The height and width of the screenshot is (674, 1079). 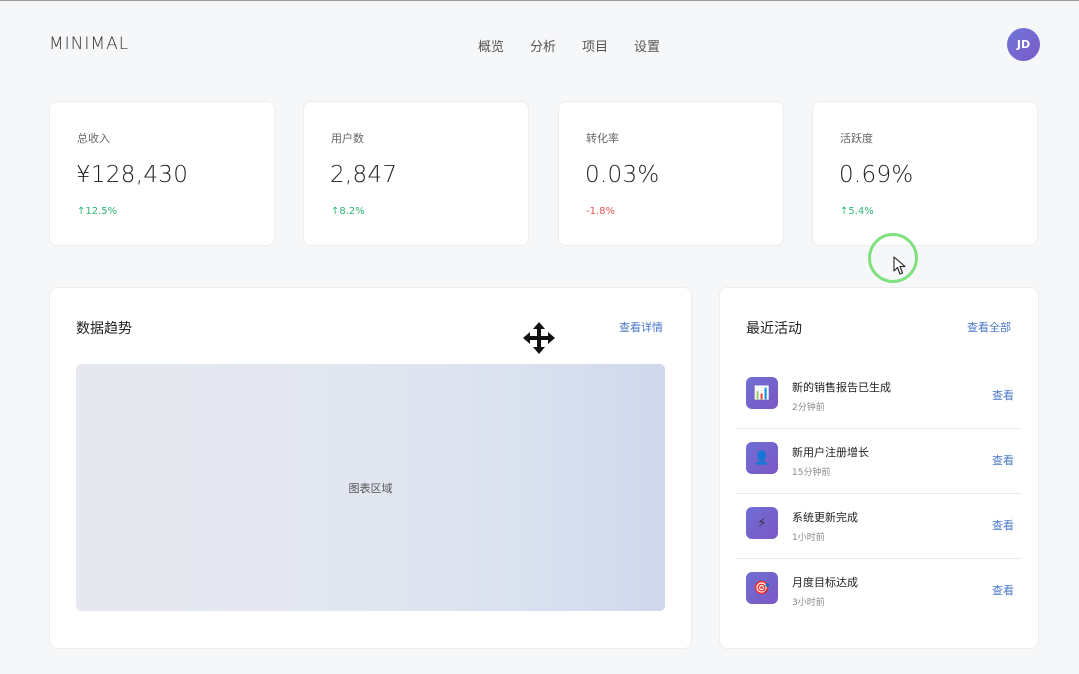 I want to click on move-cursor-icon, so click(x=539, y=338).